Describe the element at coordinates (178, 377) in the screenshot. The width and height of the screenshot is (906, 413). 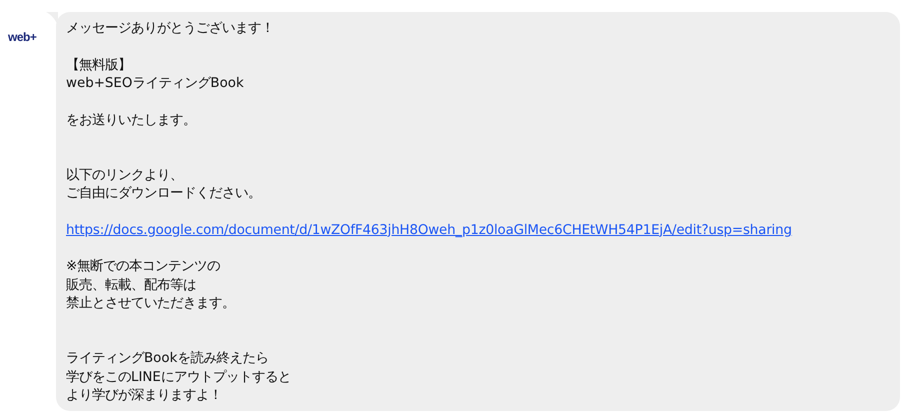
I see `message-text: 学びをこのLINEにアウトプットすると` at that location.